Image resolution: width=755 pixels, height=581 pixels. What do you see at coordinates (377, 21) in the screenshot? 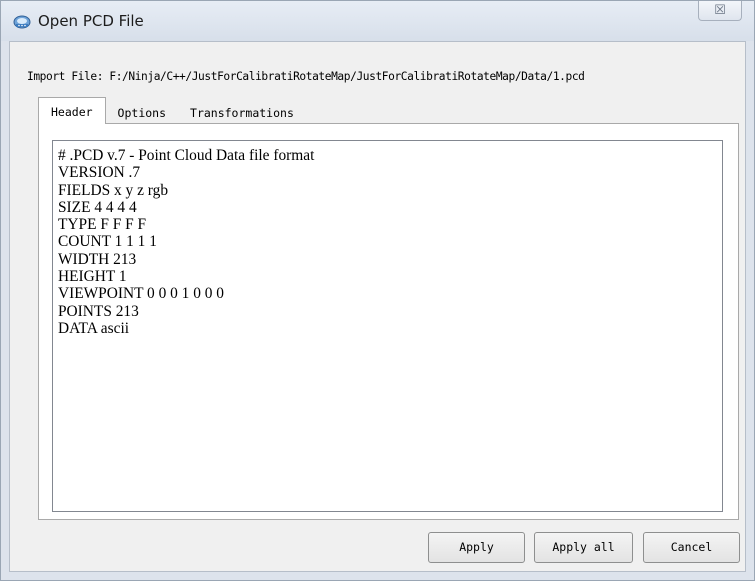
I see `title-bar: Open PCD File ☒` at bounding box center [377, 21].